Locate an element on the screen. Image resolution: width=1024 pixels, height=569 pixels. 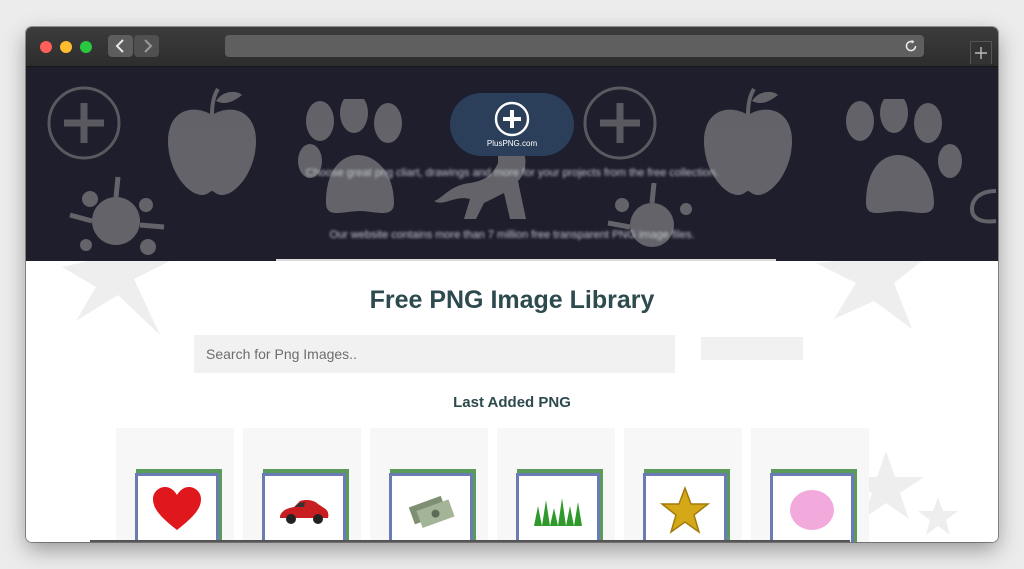
search-button is located at coordinates (752, 348).